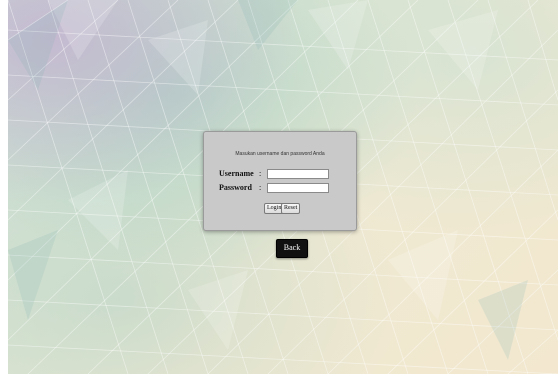 The height and width of the screenshot is (374, 558). Describe the element at coordinates (236, 173) in the screenshot. I see `username-label: Username` at that location.